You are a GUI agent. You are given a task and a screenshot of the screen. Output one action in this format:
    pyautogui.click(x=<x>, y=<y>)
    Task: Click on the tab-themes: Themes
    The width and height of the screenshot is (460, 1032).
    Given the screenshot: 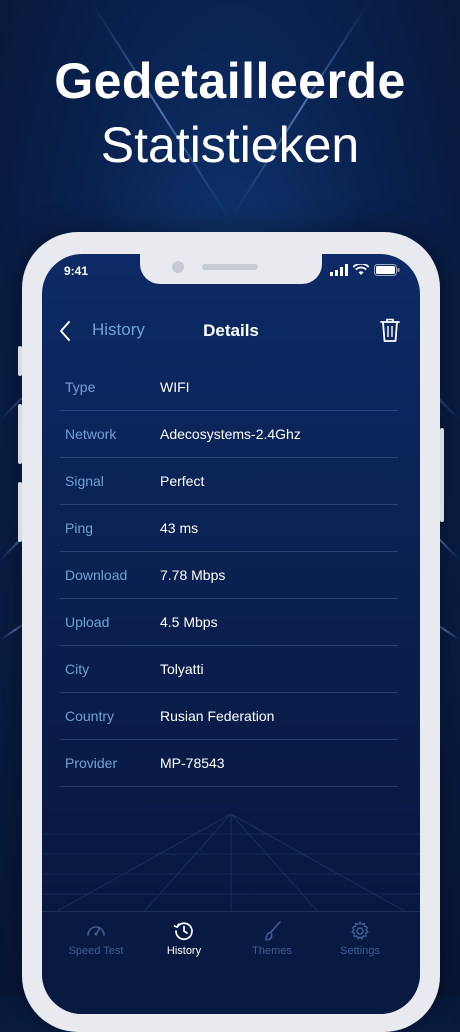 What is the action you would take?
    pyautogui.click(x=272, y=938)
    